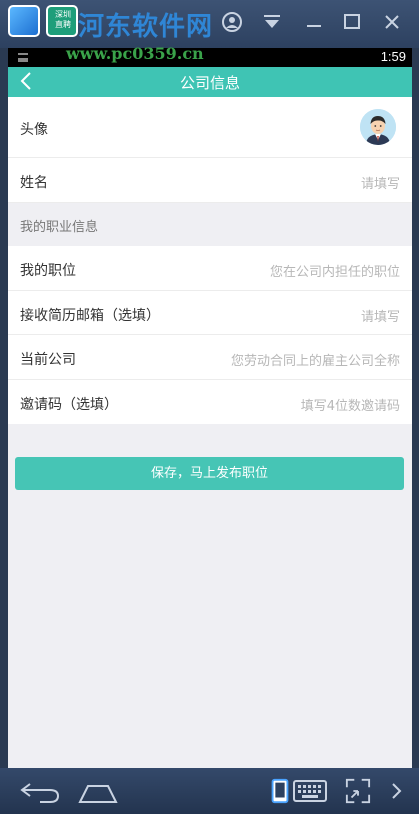 This screenshot has width=419, height=814. What do you see at coordinates (98, 791) in the screenshot?
I see `home-nav-icon` at bounding box center [98, 791].